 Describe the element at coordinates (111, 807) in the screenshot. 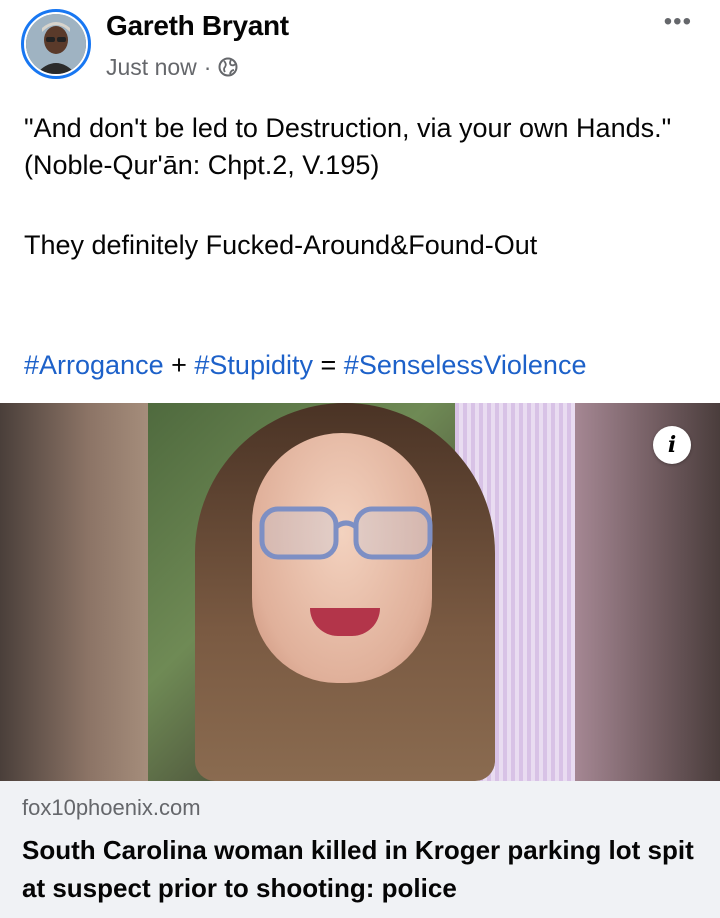

I see `link-domain: fox10phoenix.com` at that location.